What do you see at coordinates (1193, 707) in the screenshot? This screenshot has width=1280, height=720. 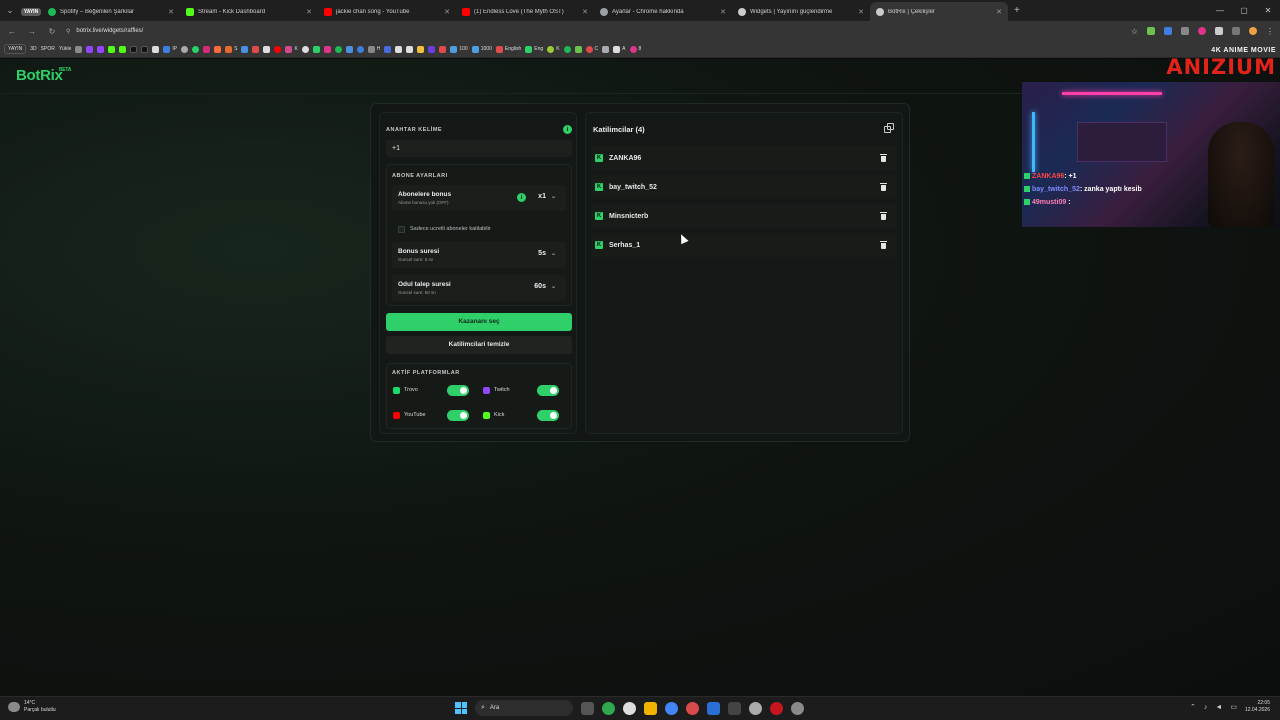 I see `chevron-up-icon: ⌃` at bounding box center [1193, 707].